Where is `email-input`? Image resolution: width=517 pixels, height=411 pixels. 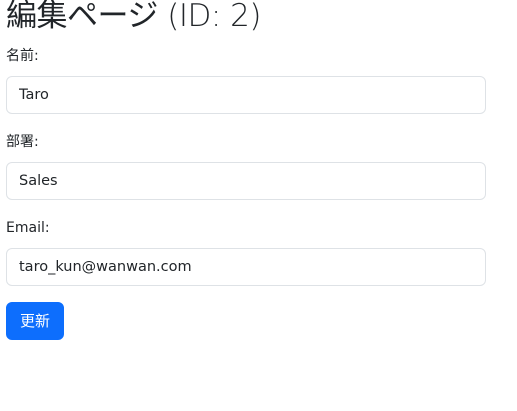 email-input is located at coordinates (246, 267).